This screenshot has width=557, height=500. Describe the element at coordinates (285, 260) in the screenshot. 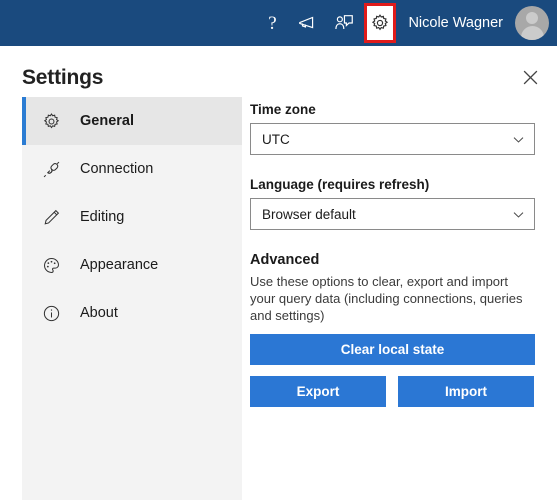

I see `advanced-heading: Advanced` at that location.